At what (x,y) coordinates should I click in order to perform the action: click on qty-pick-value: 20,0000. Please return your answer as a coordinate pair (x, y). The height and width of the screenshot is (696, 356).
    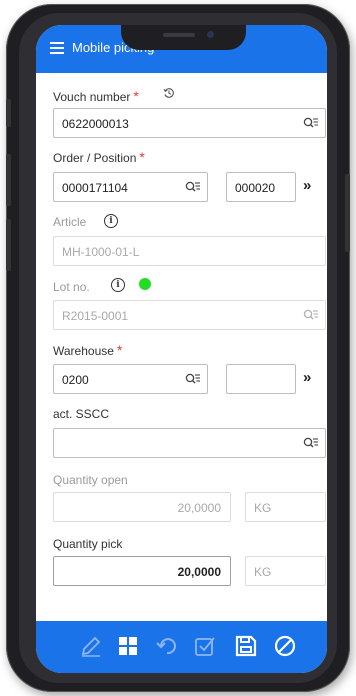
    Looking at the image, I should click on (199, 572).